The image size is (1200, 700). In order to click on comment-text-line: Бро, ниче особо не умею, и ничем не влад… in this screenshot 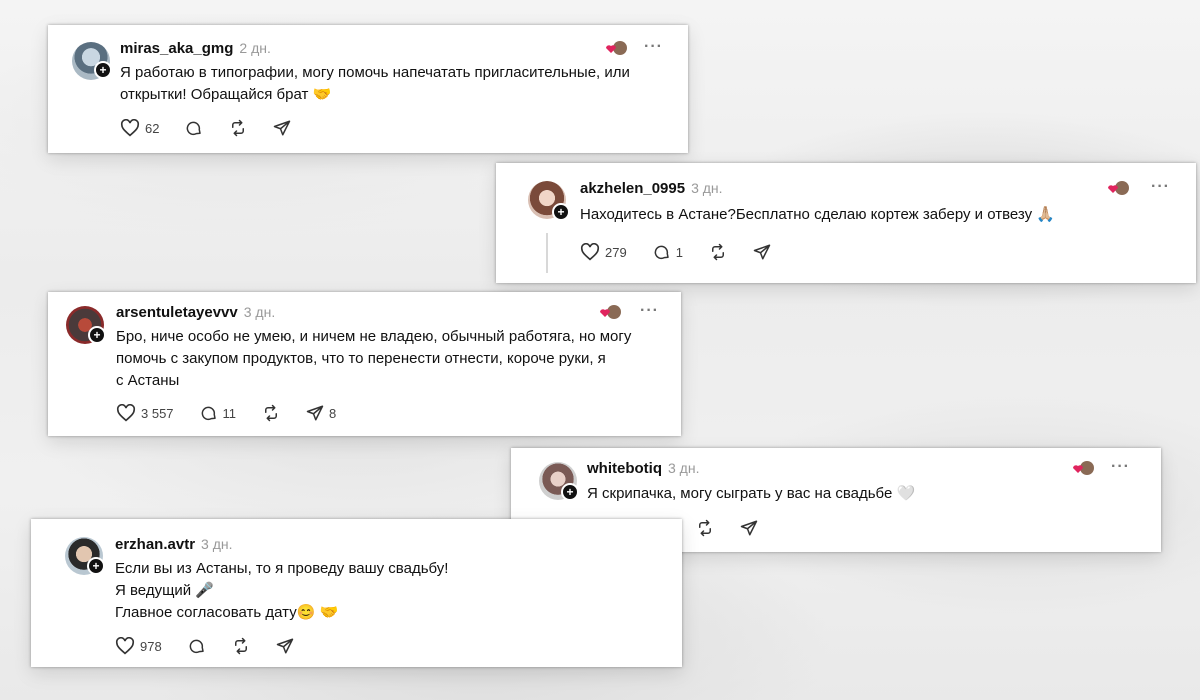, I will do `click(374, 336)`.